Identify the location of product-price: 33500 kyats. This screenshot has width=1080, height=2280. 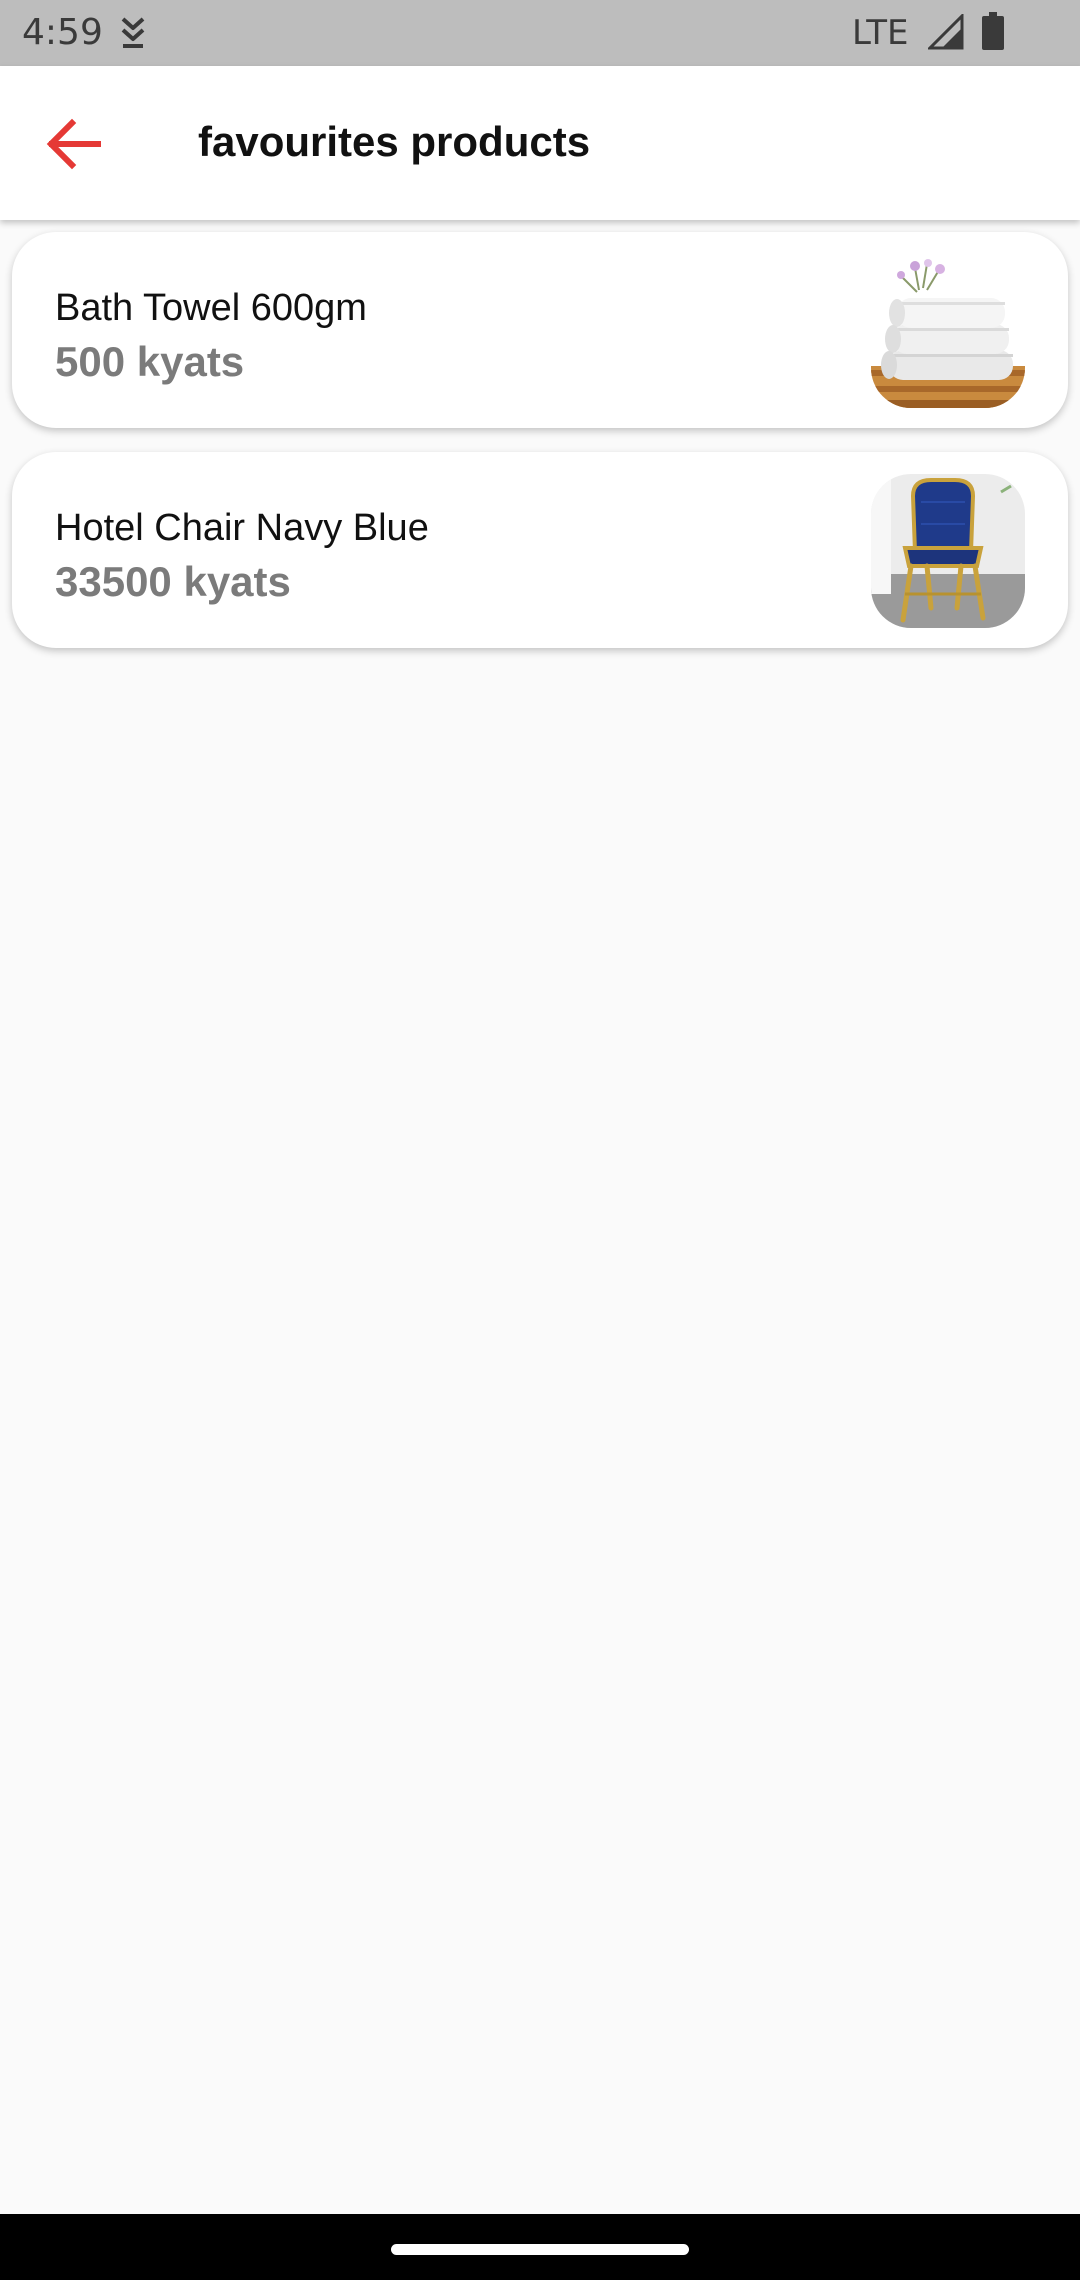
(173, 581).